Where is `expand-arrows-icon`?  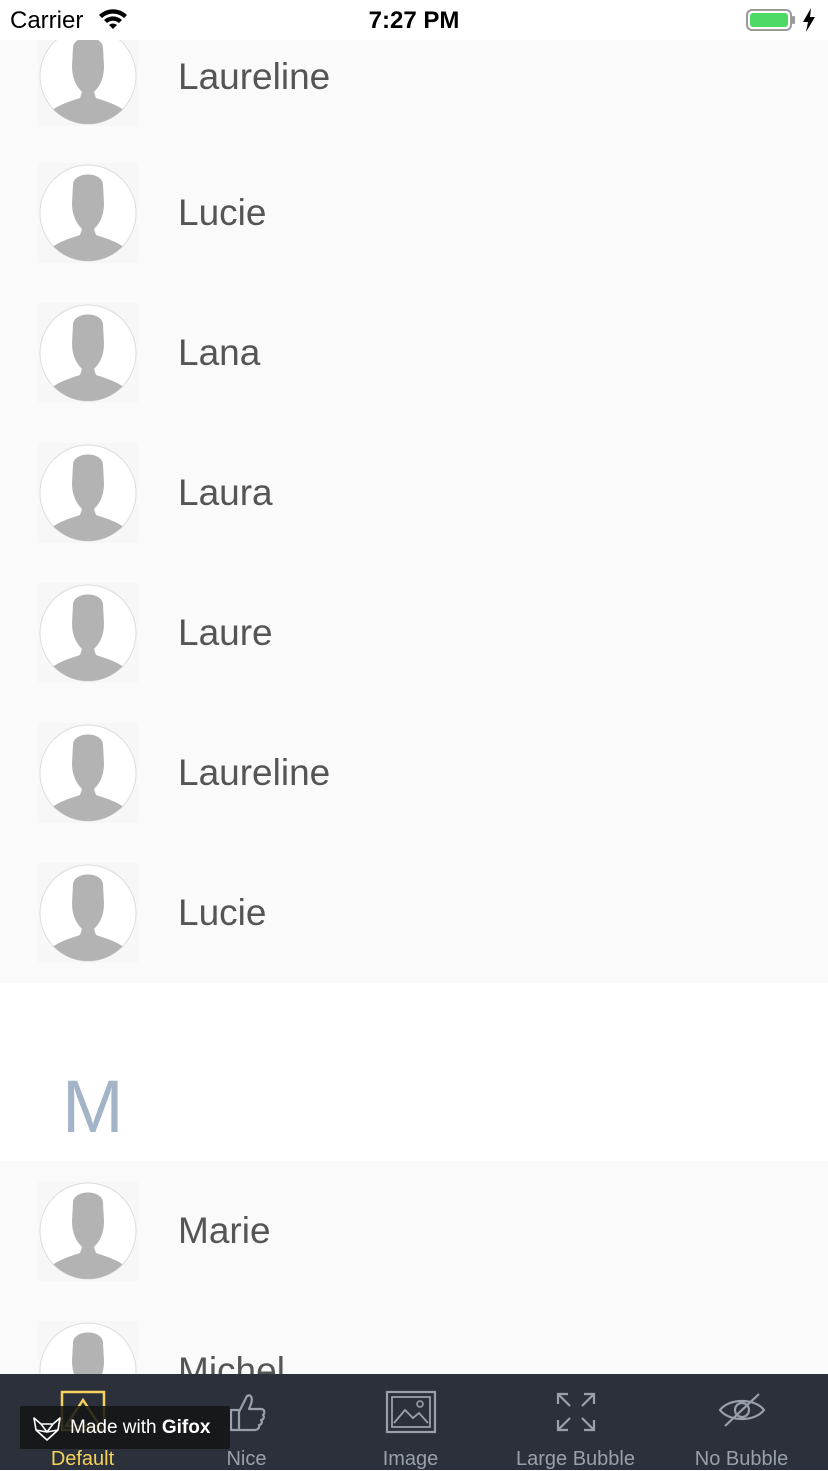 expand-arrows-icon is located at coordinates (575, 1412).